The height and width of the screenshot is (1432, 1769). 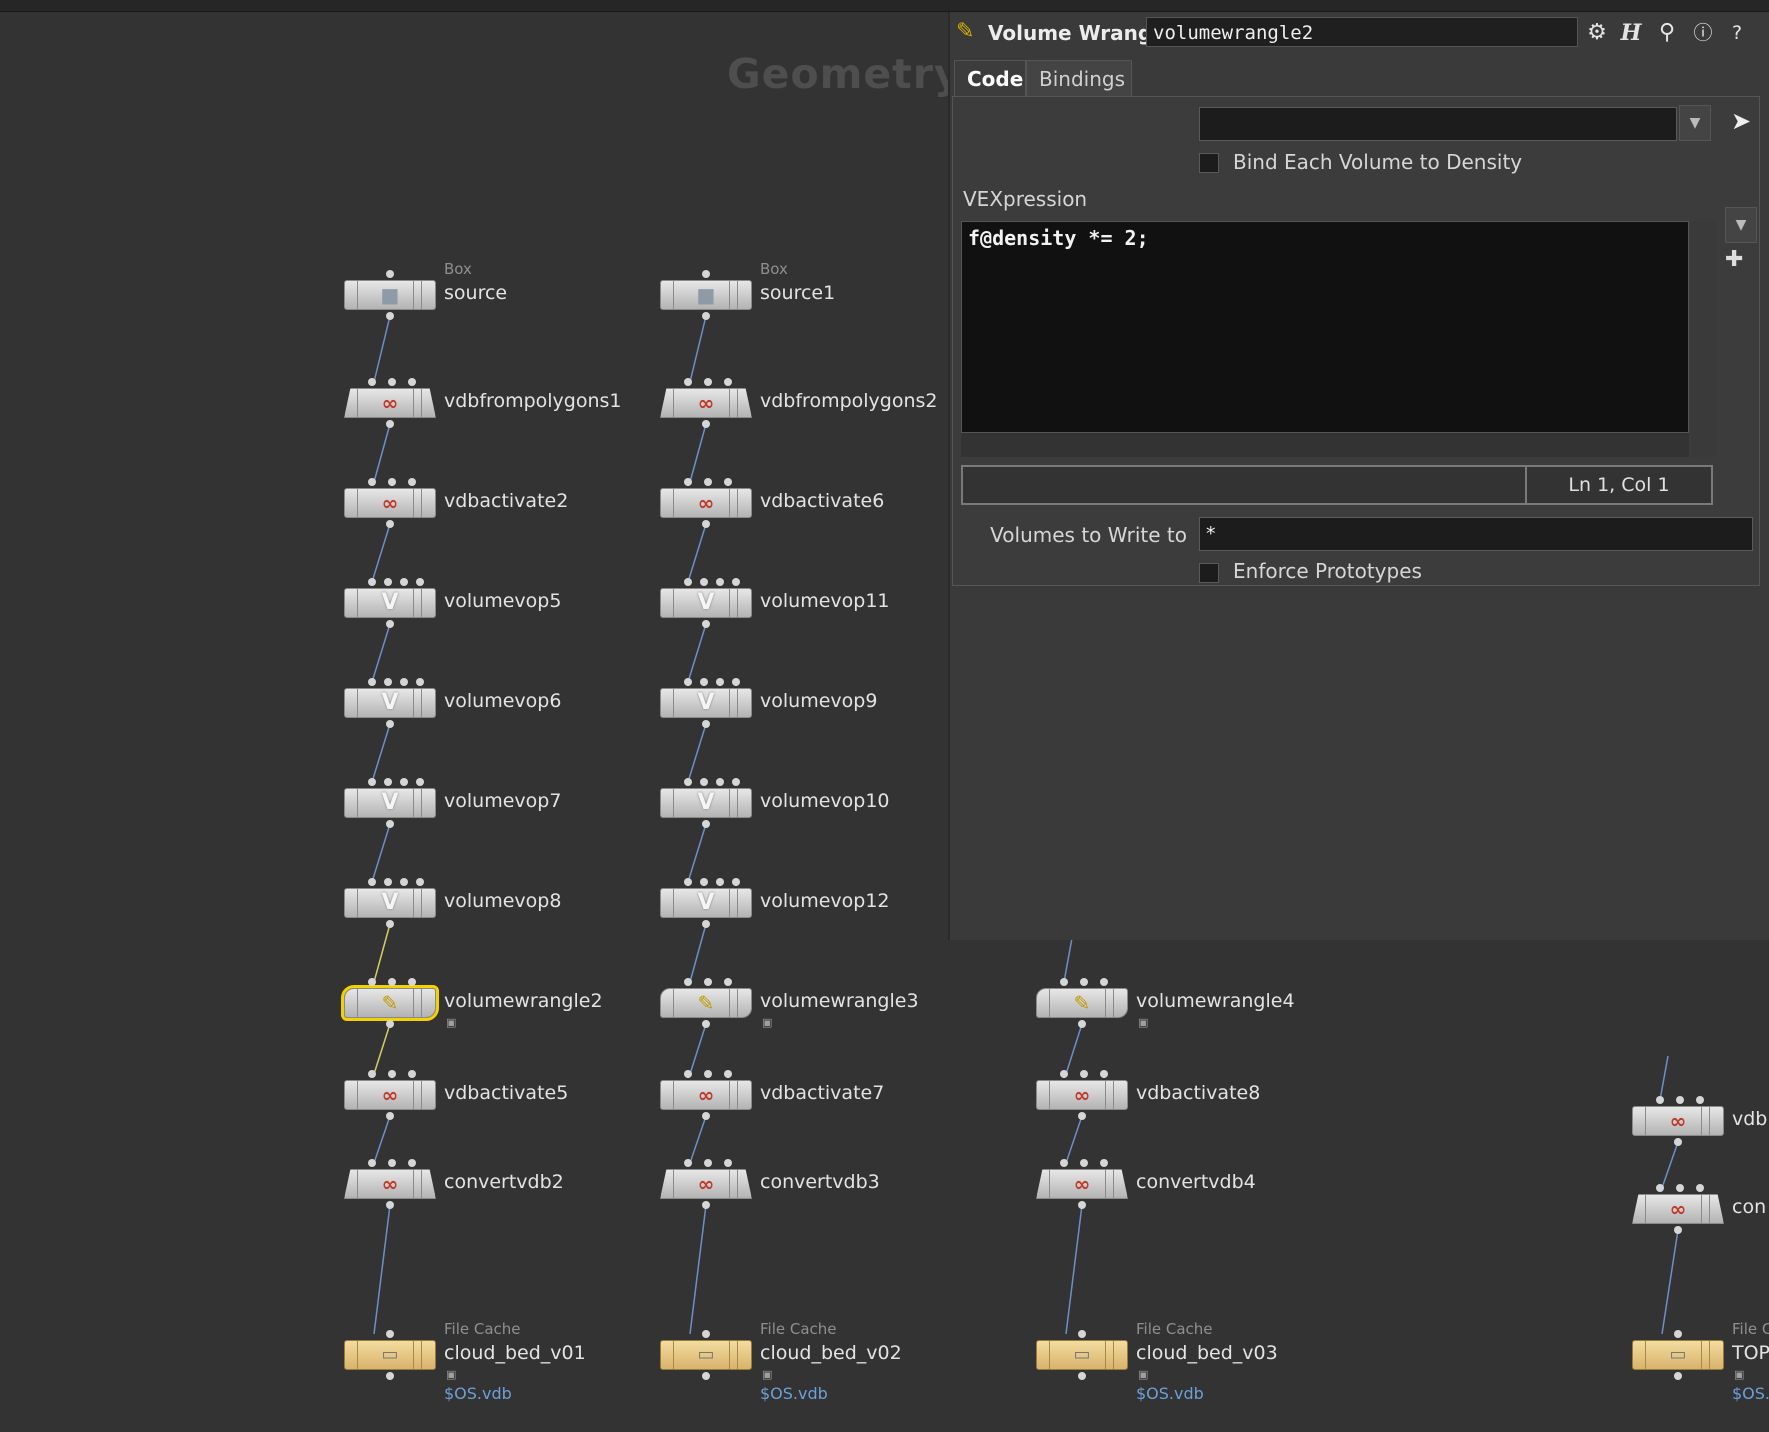 What do you see at coordinates (839, 1001) in the screenshot?
I see `node-name-label: volumewrangle3` at bounding box center [839, 1001].